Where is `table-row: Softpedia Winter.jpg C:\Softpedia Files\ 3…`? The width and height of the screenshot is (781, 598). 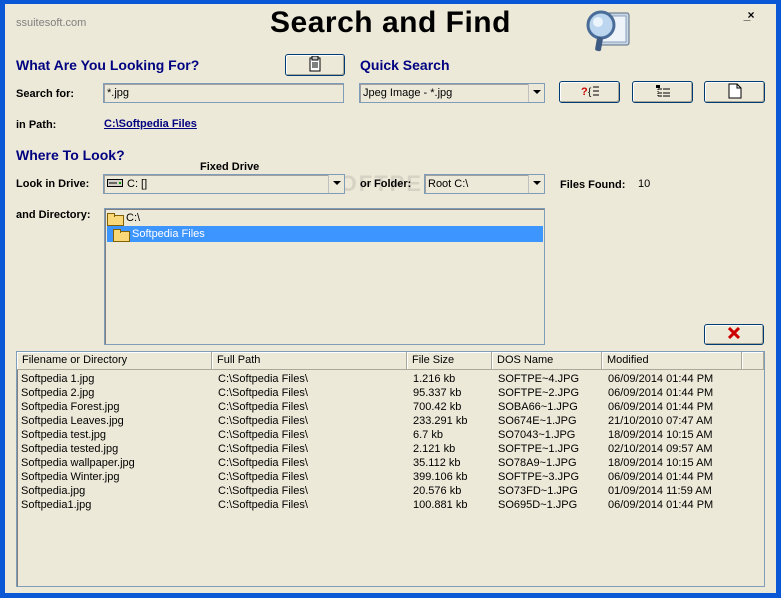 table-row: Softpedia Winter.jpg C:\Softpedia Files\ 3… is located at coordinates (380, 477).